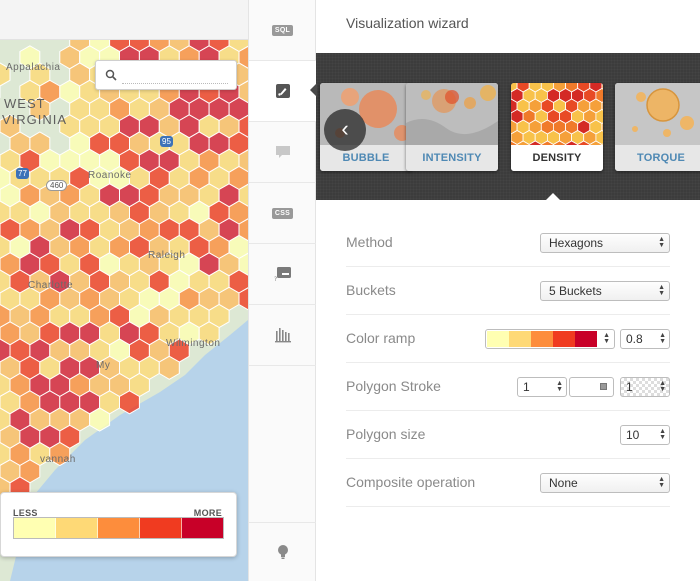 The width and height of the screenshot is (700, 581). I want to click on map-label-wilmington: Wilmington, so click(193, 343).